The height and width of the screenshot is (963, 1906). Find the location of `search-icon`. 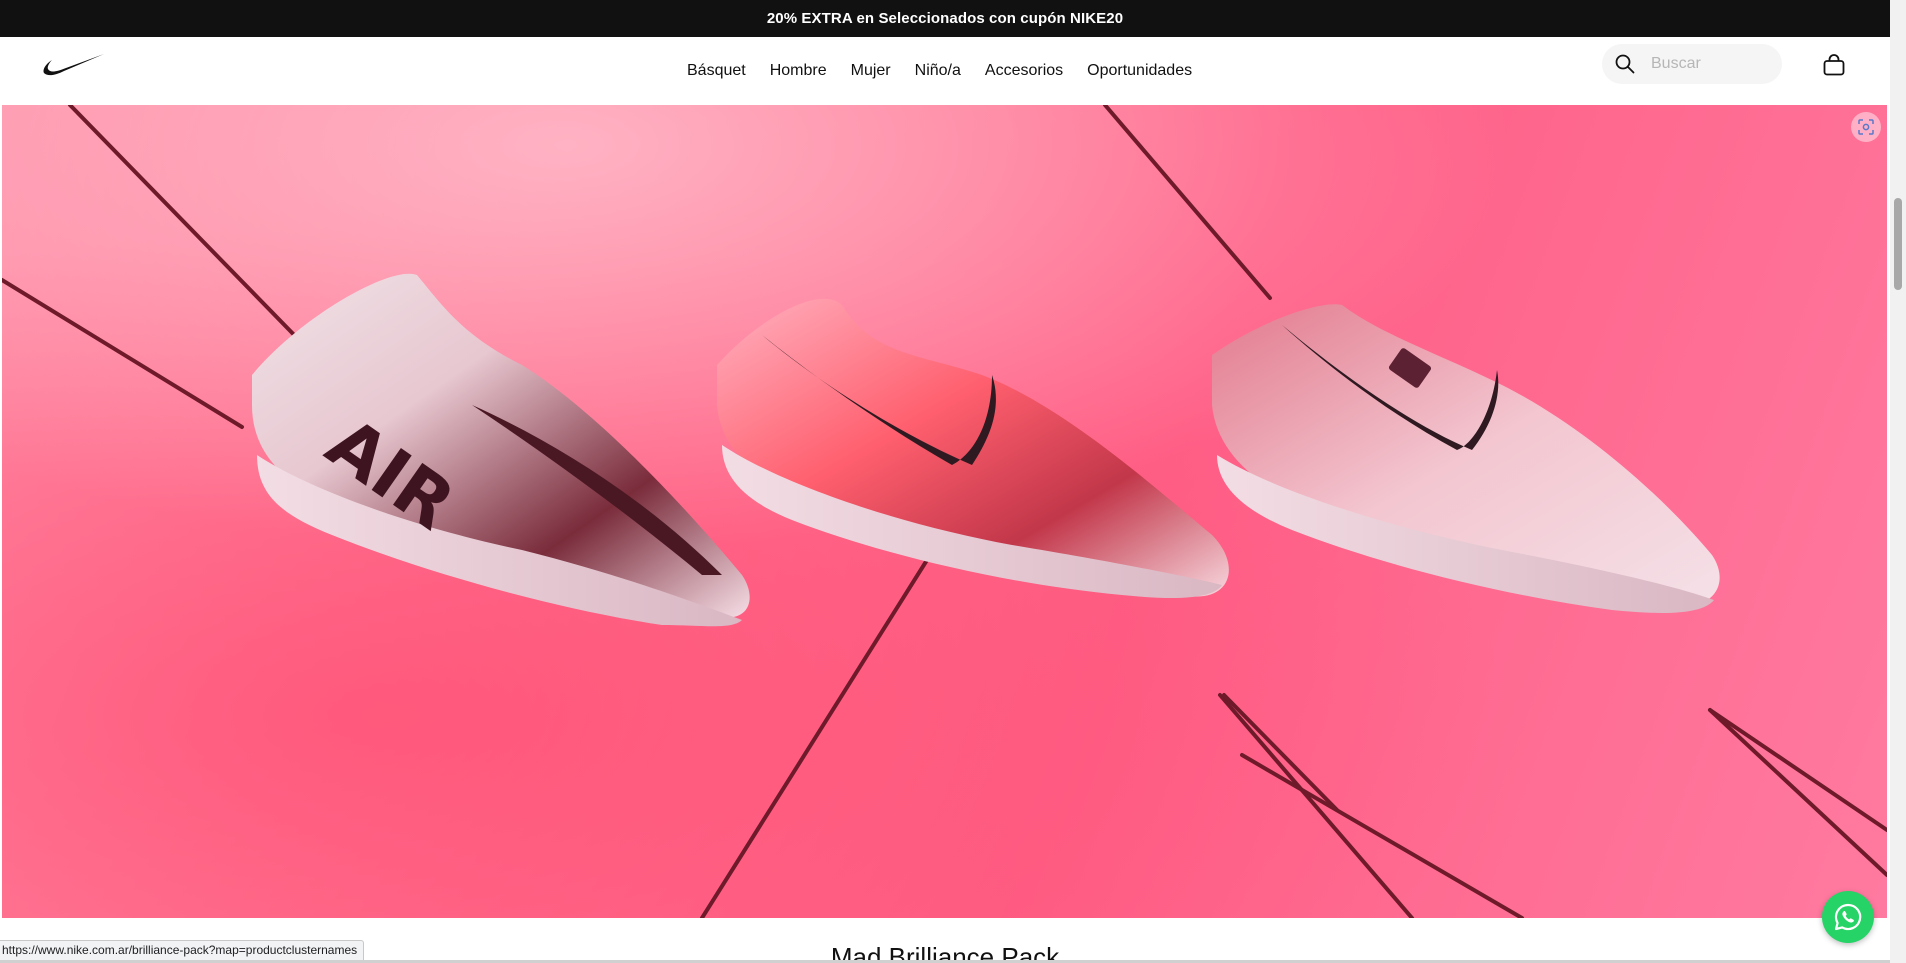

search-icon is located at coordinates (1625, 64).